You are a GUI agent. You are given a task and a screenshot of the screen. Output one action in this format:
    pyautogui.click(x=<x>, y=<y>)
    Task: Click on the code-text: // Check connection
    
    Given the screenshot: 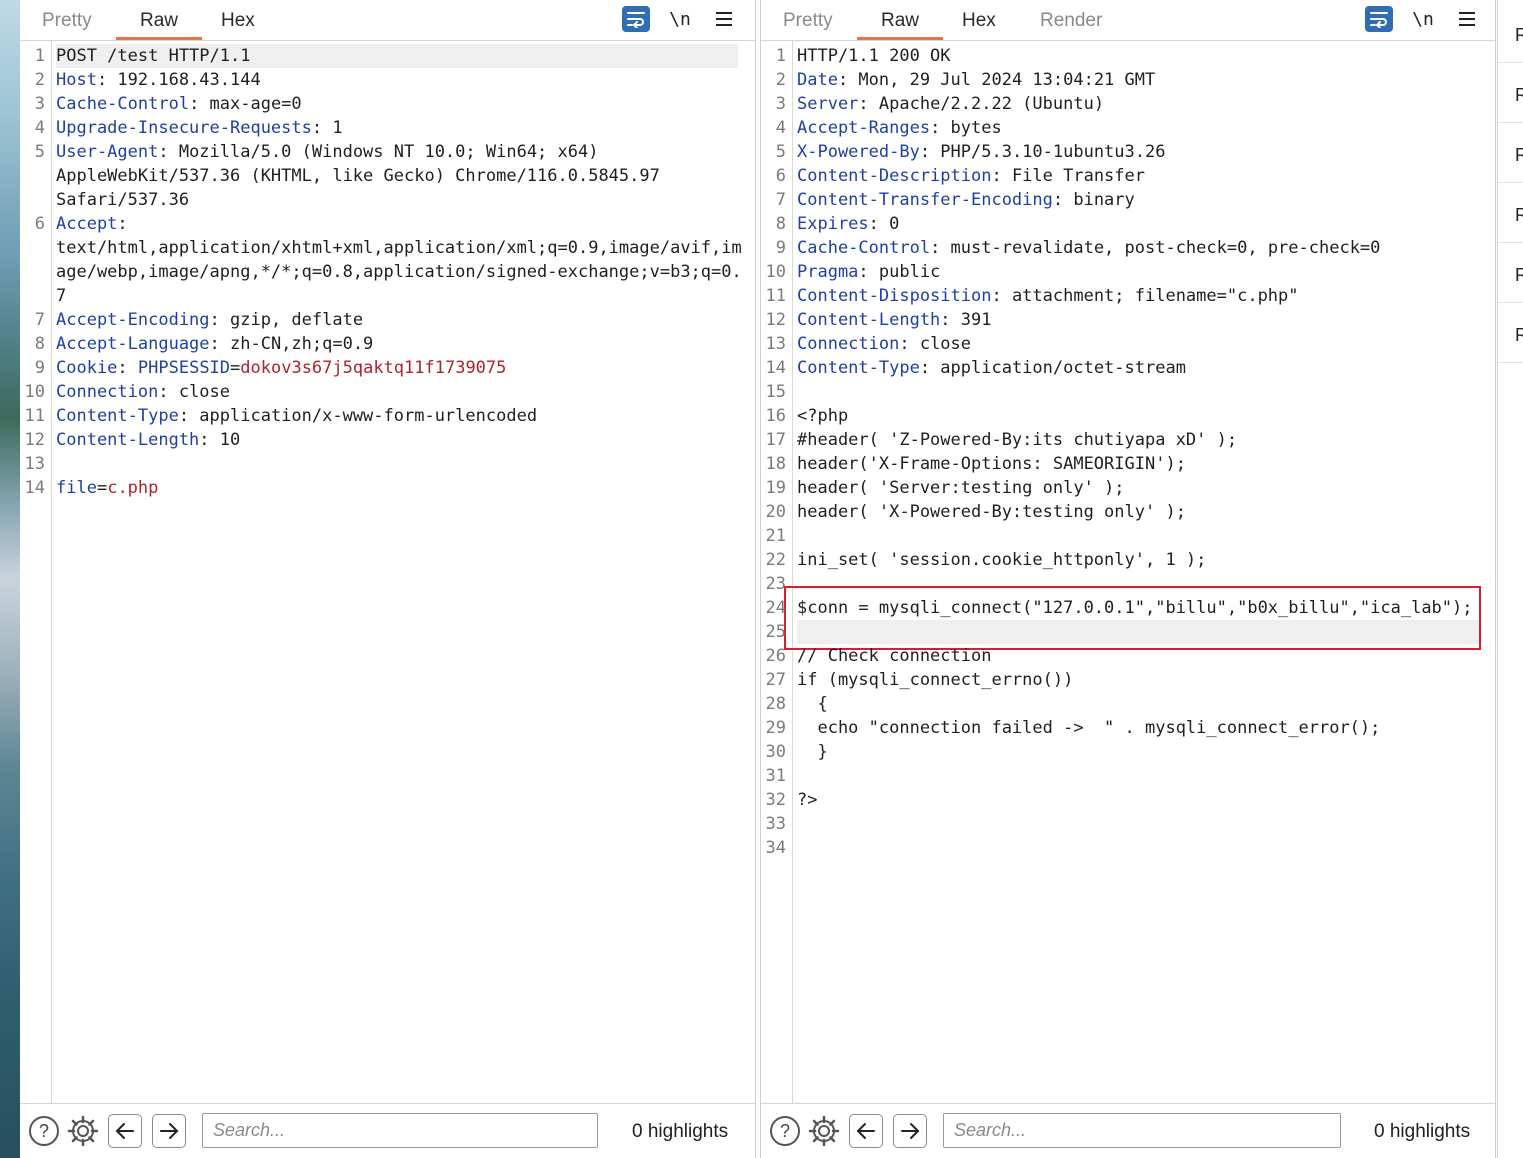 What is the action you would take?
    pyautogui.click(x=894, y=656)
    